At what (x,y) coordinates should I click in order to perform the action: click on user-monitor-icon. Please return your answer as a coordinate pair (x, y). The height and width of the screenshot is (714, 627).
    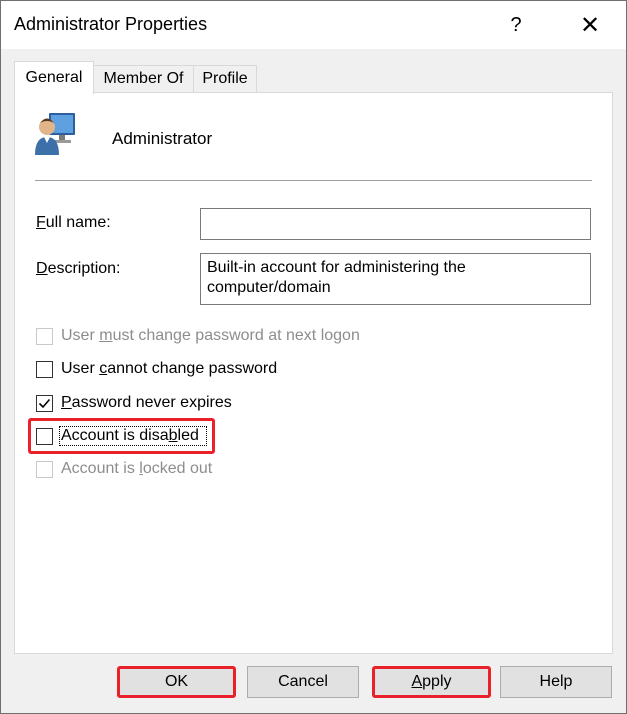
    Looking at the image, I should click on (55, 134).